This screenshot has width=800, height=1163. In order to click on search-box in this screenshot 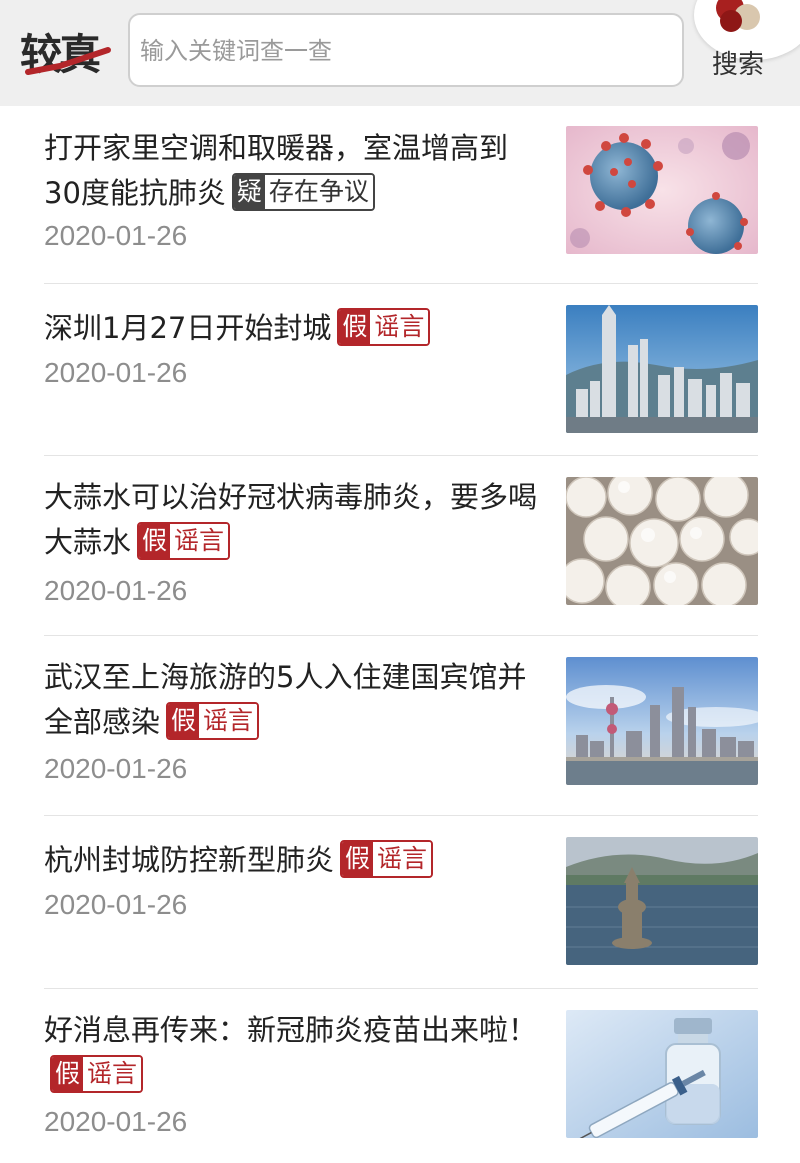, I will do `click(406, 50)`.